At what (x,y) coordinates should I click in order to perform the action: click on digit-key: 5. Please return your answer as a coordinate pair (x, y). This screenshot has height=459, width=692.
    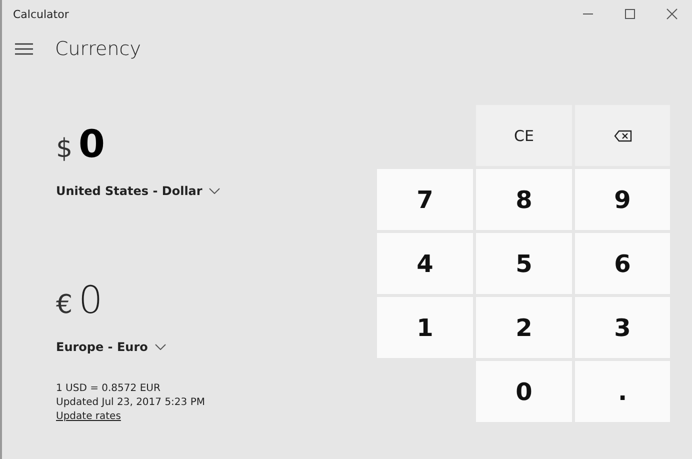
    Looking at the image, I should click on (524, 263).